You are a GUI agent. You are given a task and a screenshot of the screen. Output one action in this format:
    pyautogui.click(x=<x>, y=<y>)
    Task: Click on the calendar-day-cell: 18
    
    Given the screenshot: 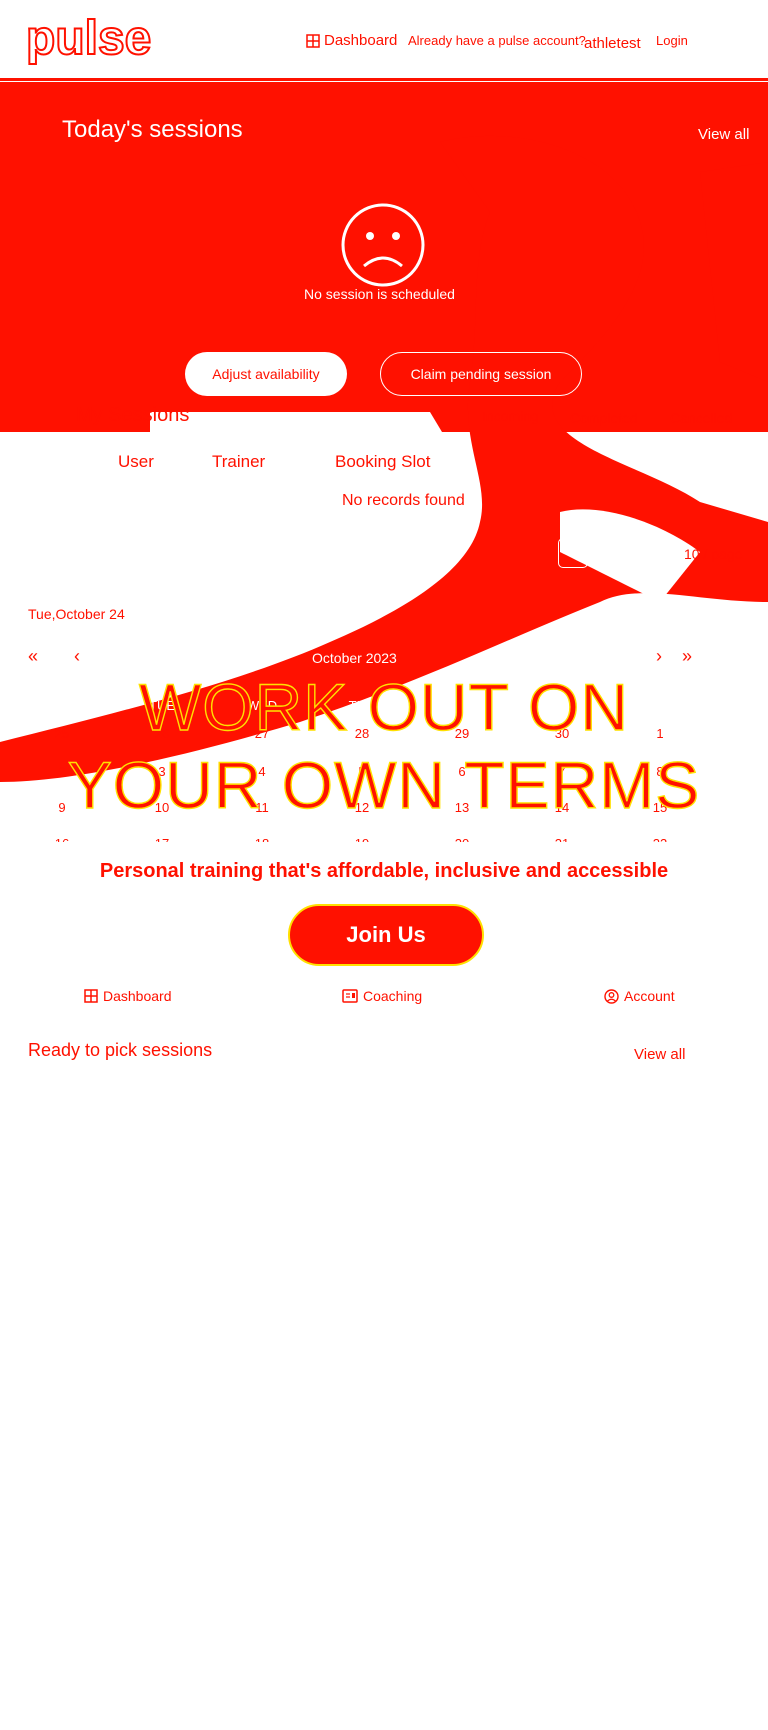 What is the action you would take?
    pyautogui.click(x=262, y=839)
    